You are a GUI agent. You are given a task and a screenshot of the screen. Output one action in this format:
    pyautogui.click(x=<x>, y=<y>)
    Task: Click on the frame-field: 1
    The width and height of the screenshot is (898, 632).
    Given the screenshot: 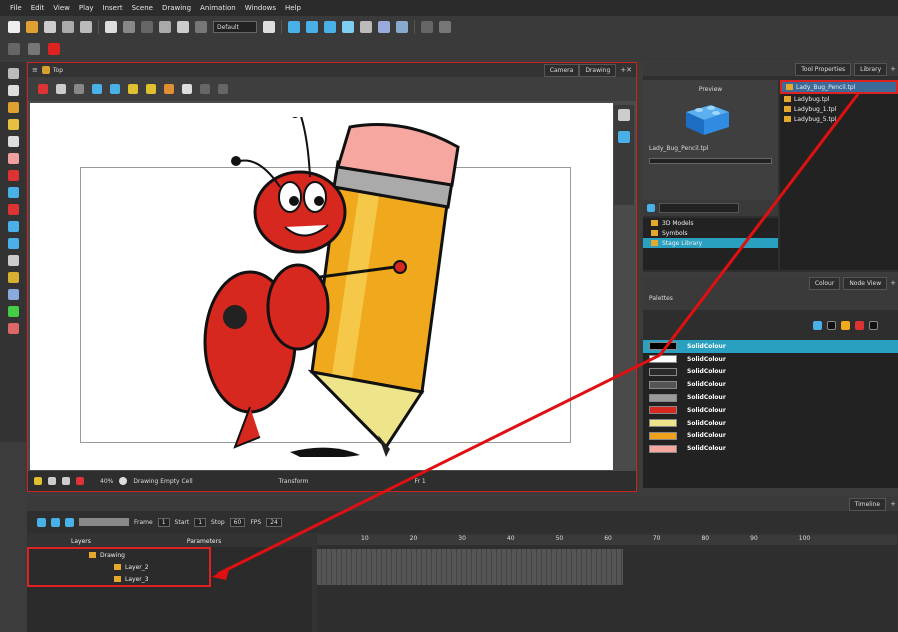 What is the action you would take?
    pyautogui.click(x=163, y=522)
    